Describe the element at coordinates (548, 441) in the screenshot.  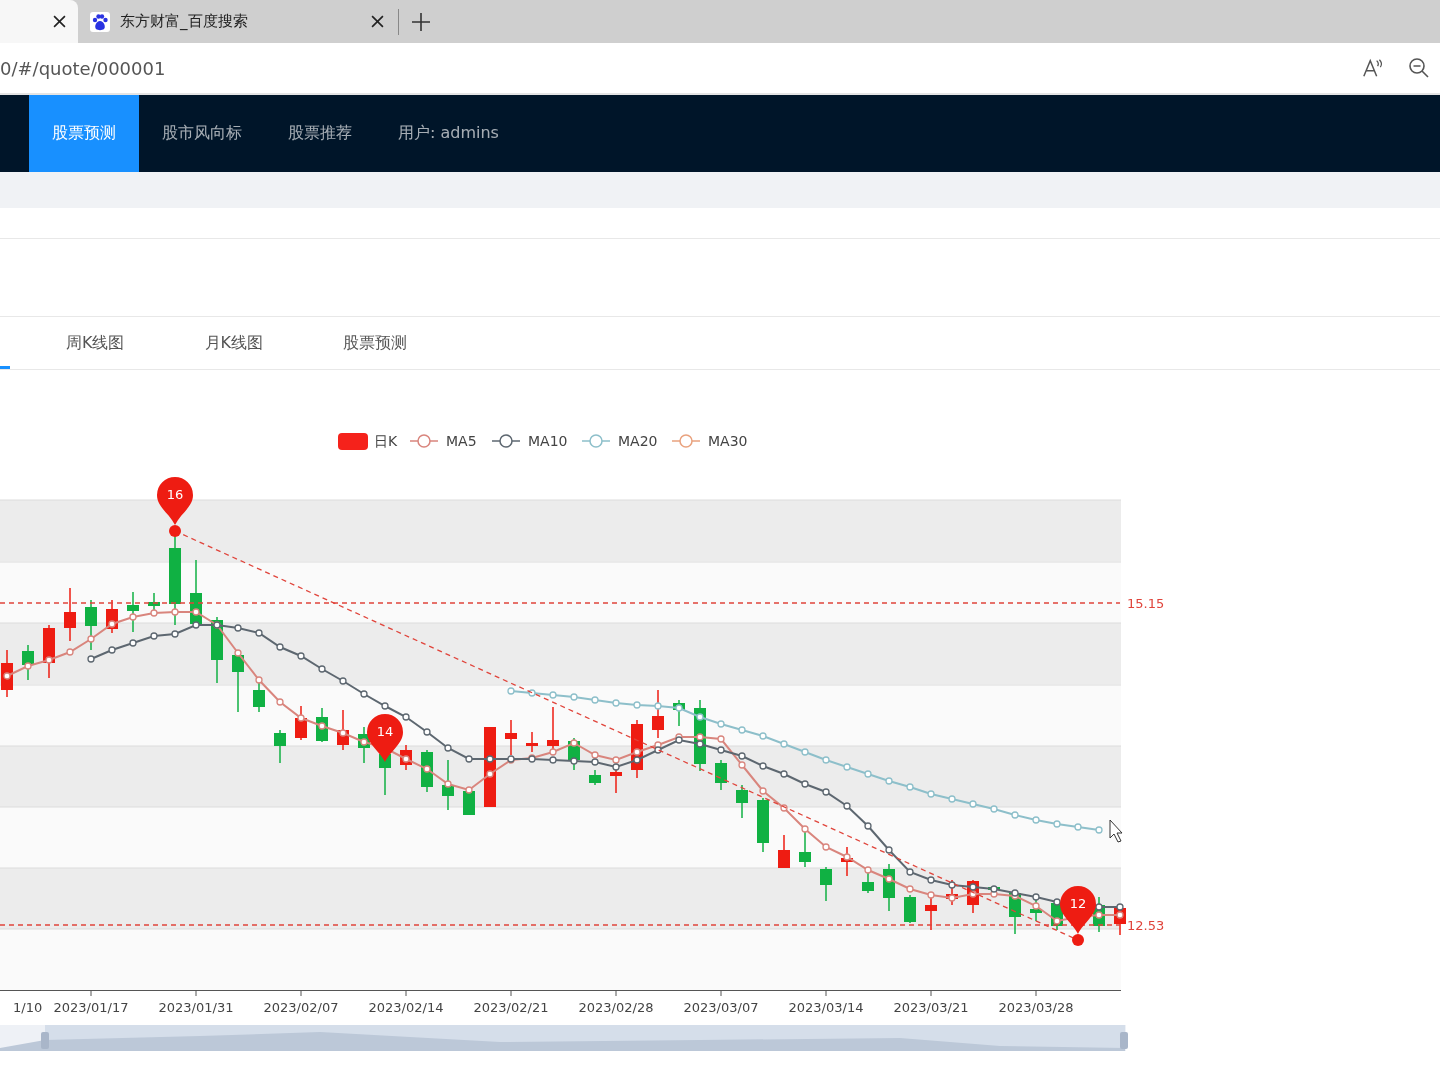
I see `legend-label: MA10` at that location.